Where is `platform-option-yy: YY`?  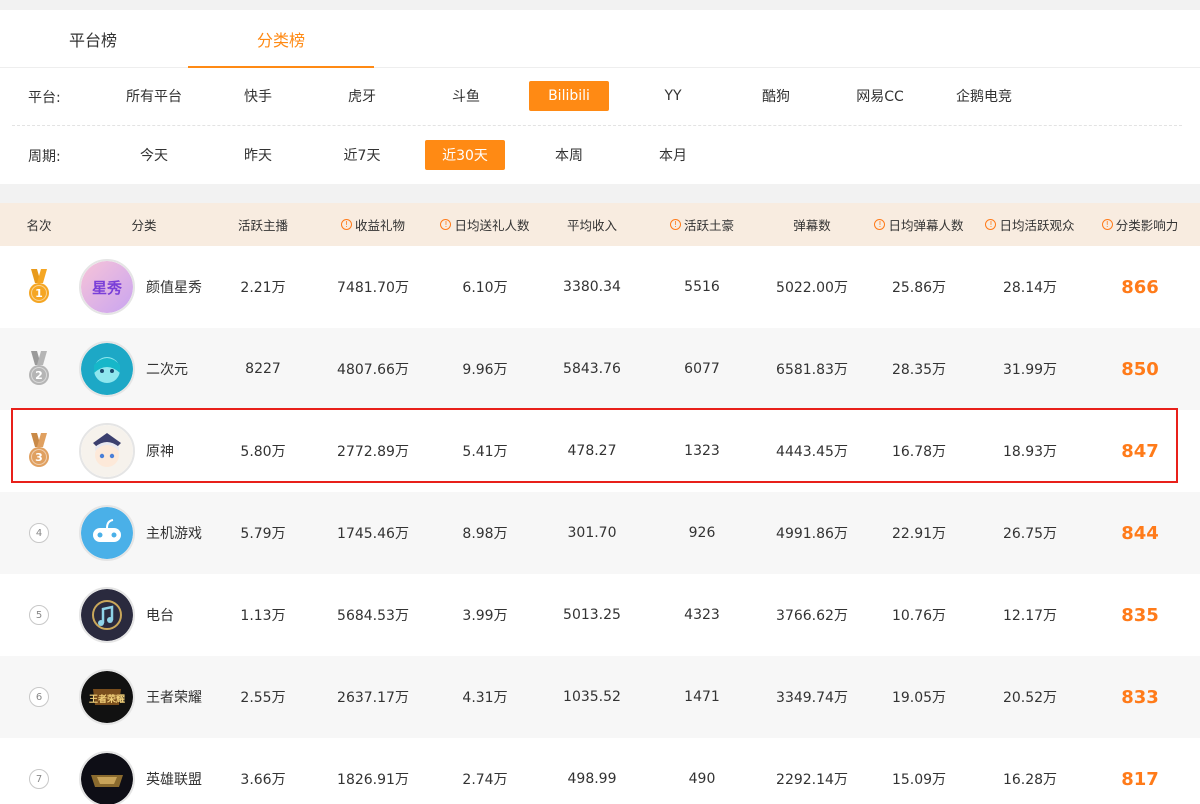
platform-option-yy: YY is located at coordinates (673, 96).